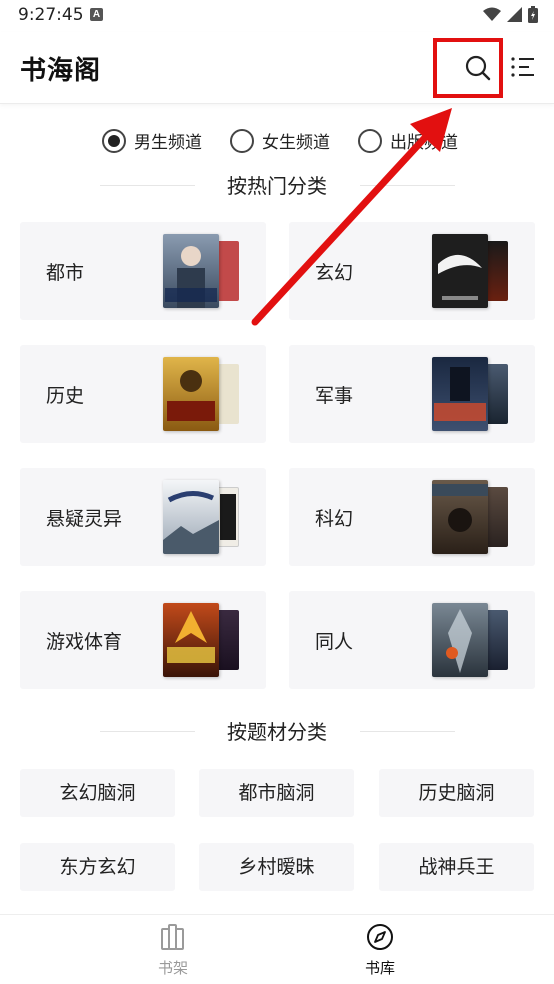  I want to click on signal-icon, so click(514, 14).